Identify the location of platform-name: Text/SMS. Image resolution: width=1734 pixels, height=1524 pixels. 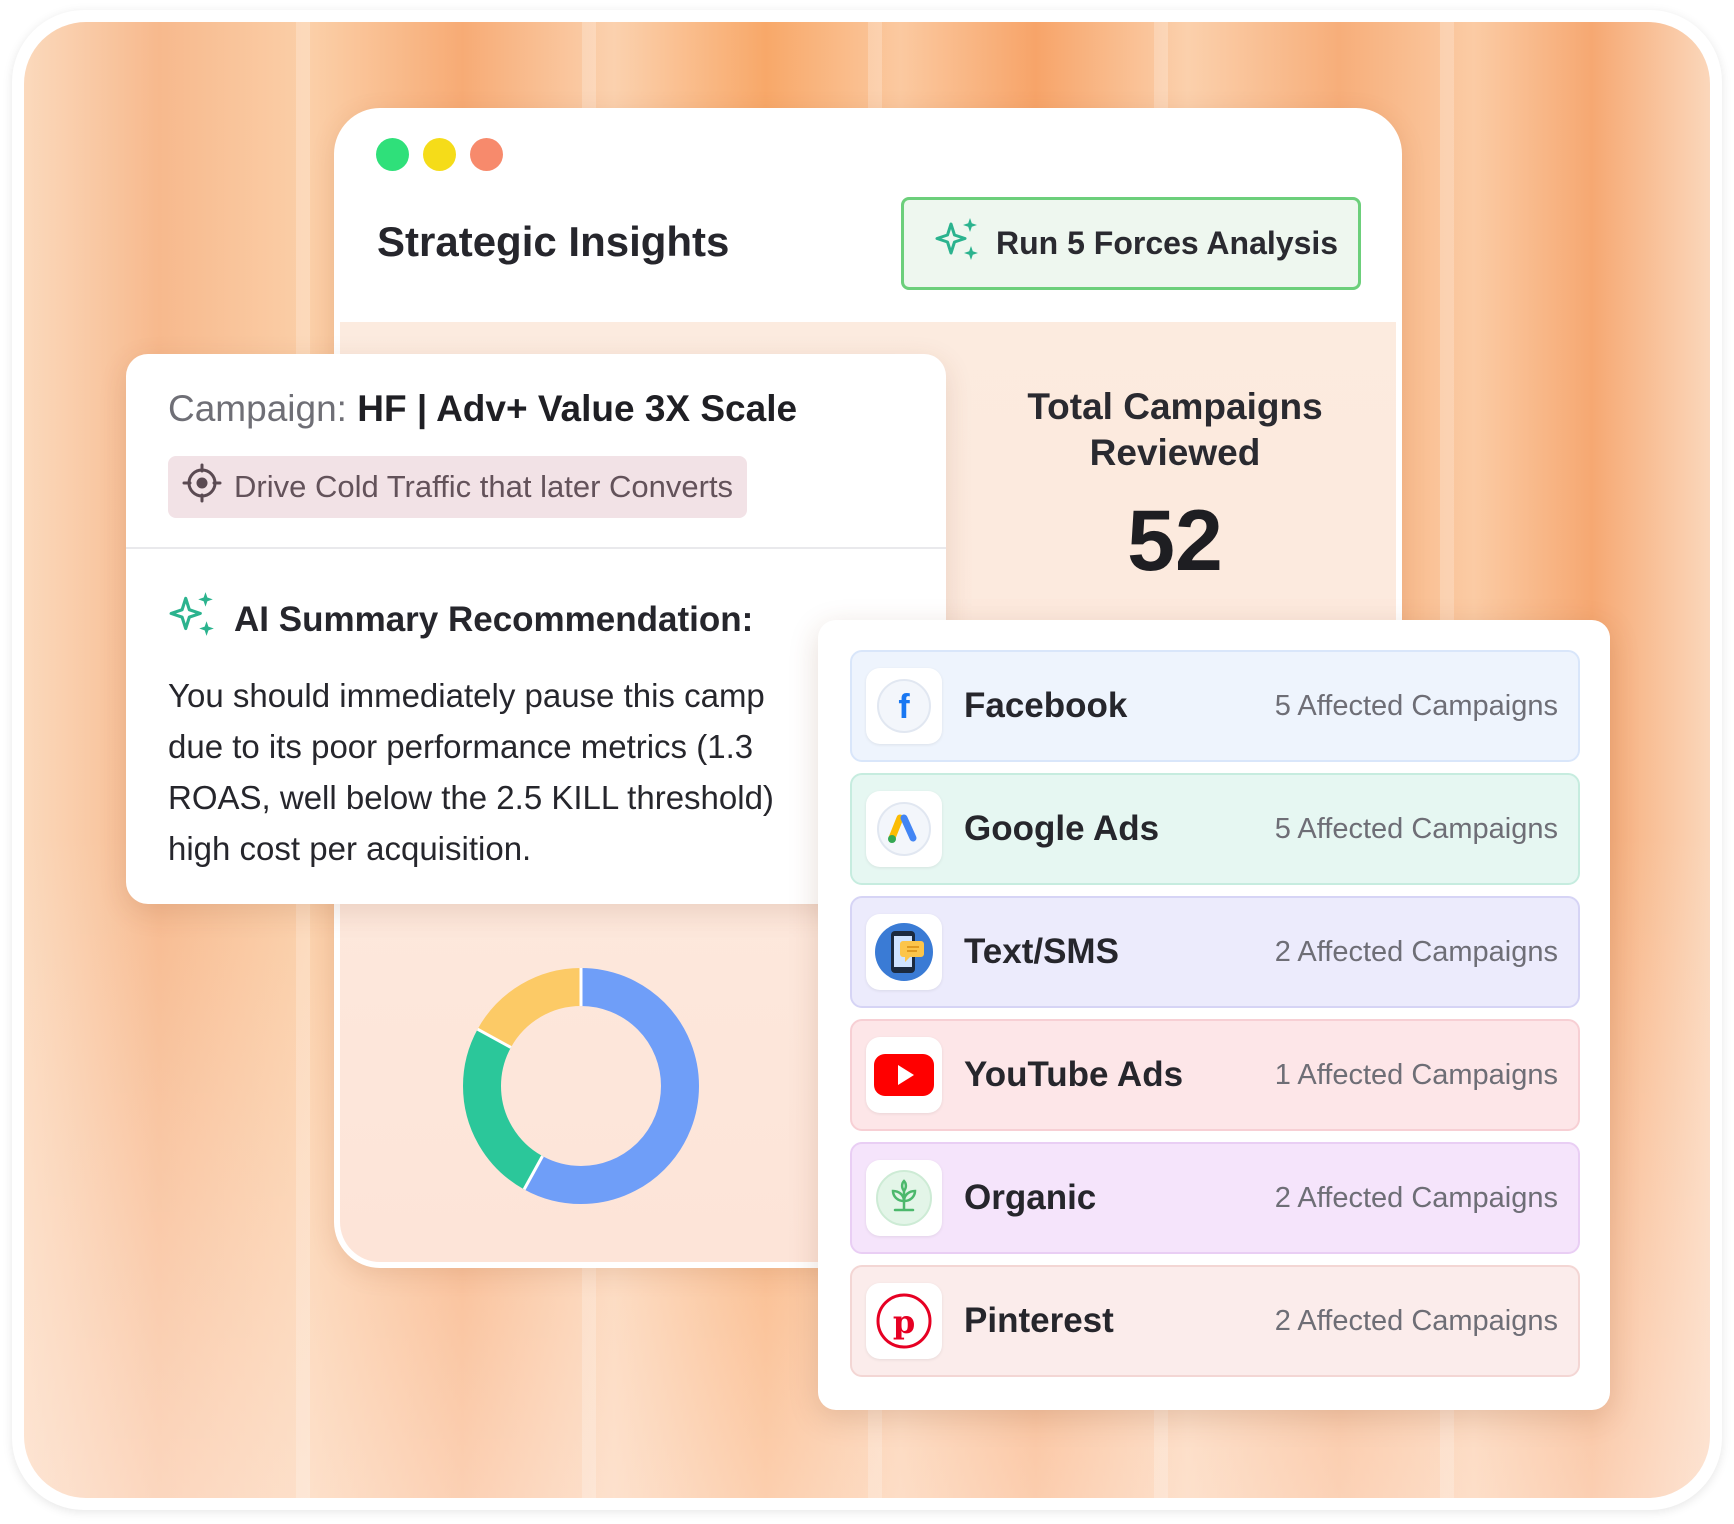
(1041, 951).